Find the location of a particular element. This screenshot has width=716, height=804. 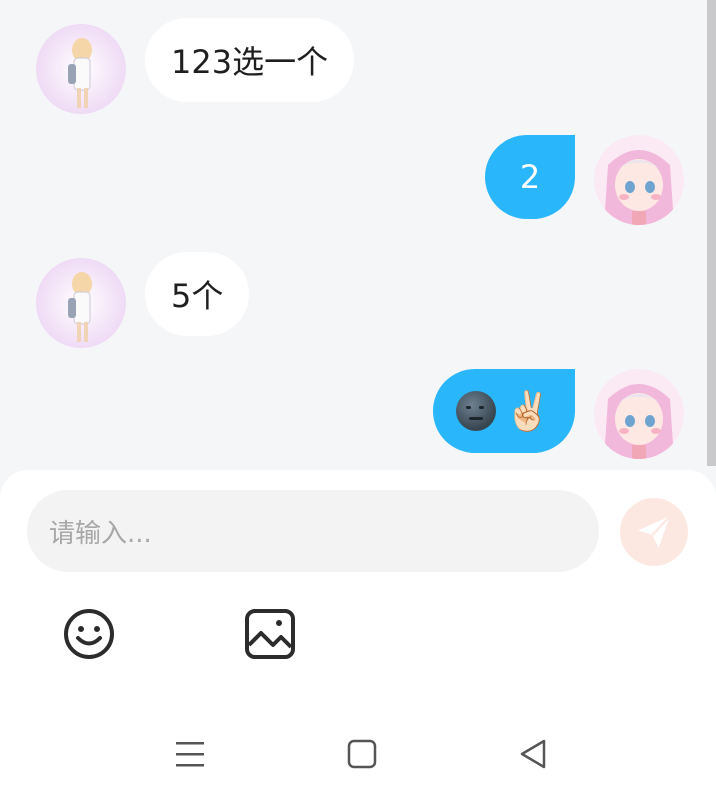

back-button is located at coordinates (534, 754).